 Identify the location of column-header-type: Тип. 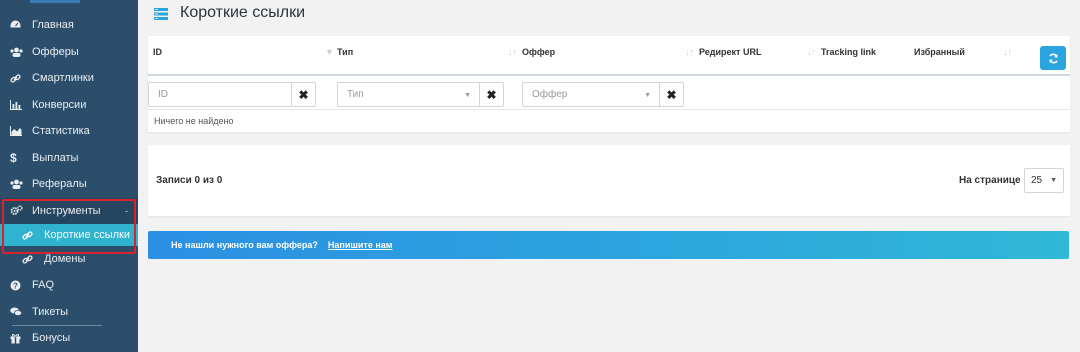
(345, 52).